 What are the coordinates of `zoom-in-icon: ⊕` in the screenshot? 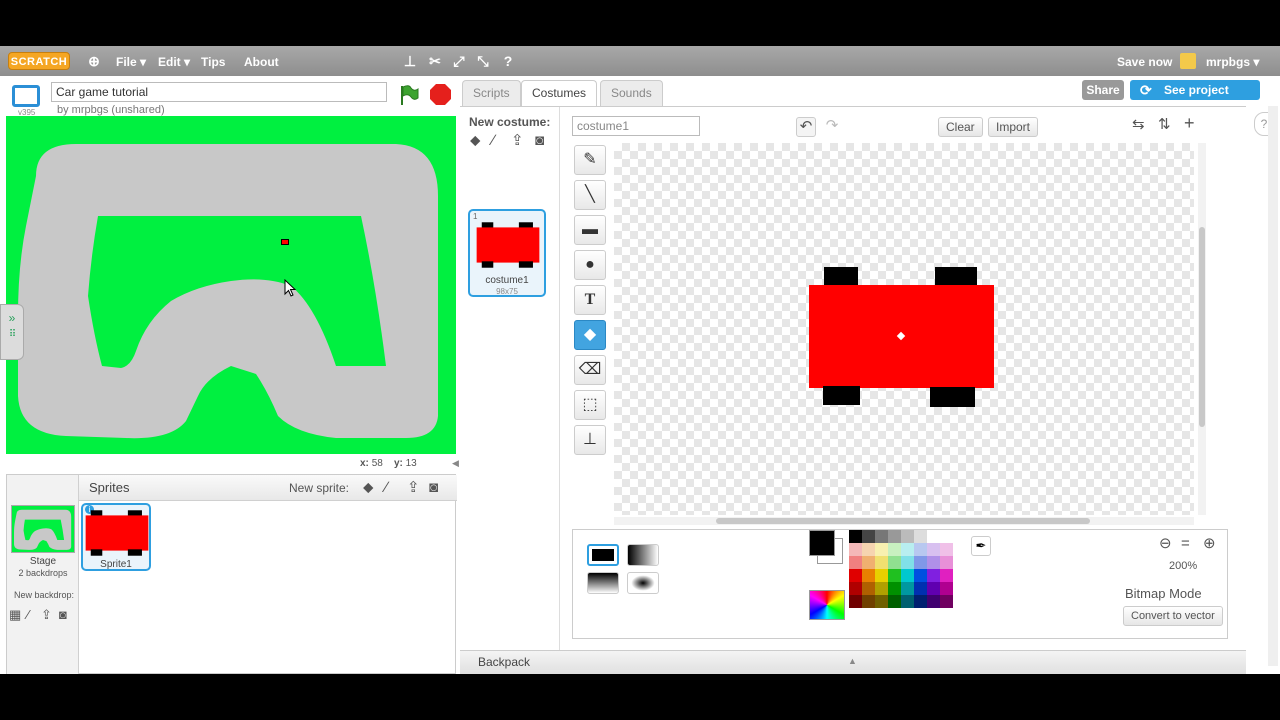 It's located at (1209, 544).